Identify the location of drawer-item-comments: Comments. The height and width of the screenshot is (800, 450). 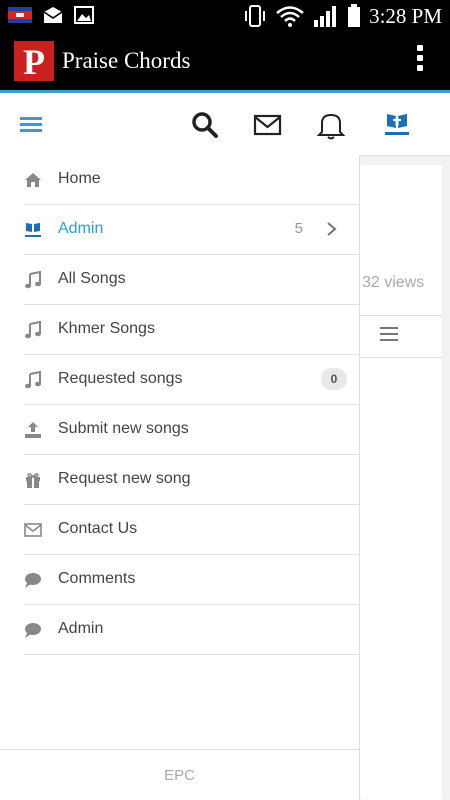
(191, 580).